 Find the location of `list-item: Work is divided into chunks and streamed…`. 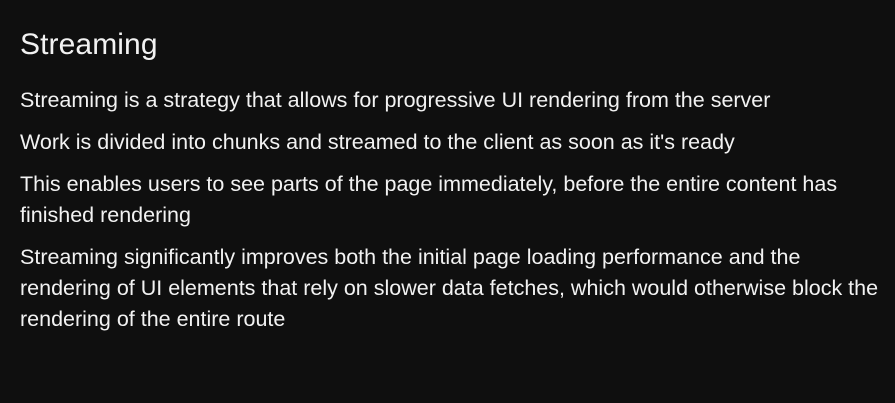

list-item: Work is divided into chunks and streamed… is located at coordinates (377, 142).